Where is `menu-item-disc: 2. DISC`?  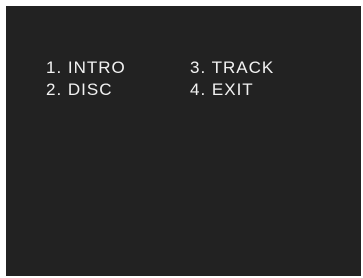 menu-item-disc: 2. DISC is located at coordinates (118, 90).